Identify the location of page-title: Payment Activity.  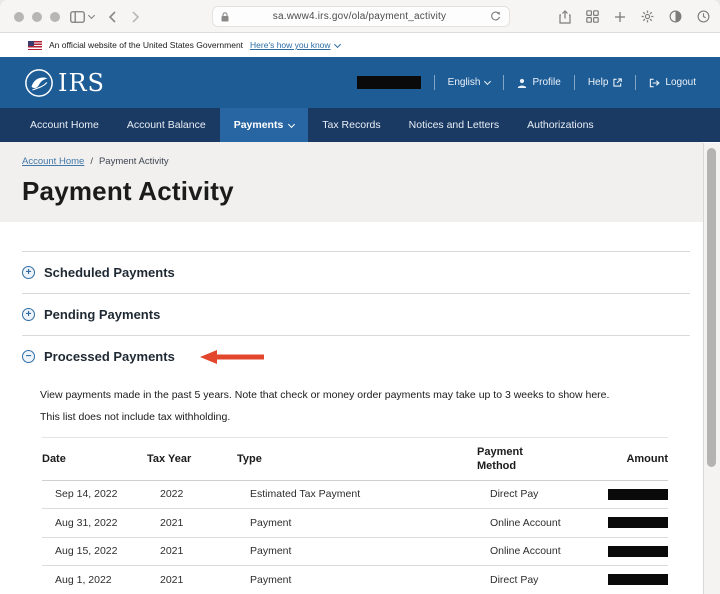
(128, 191).